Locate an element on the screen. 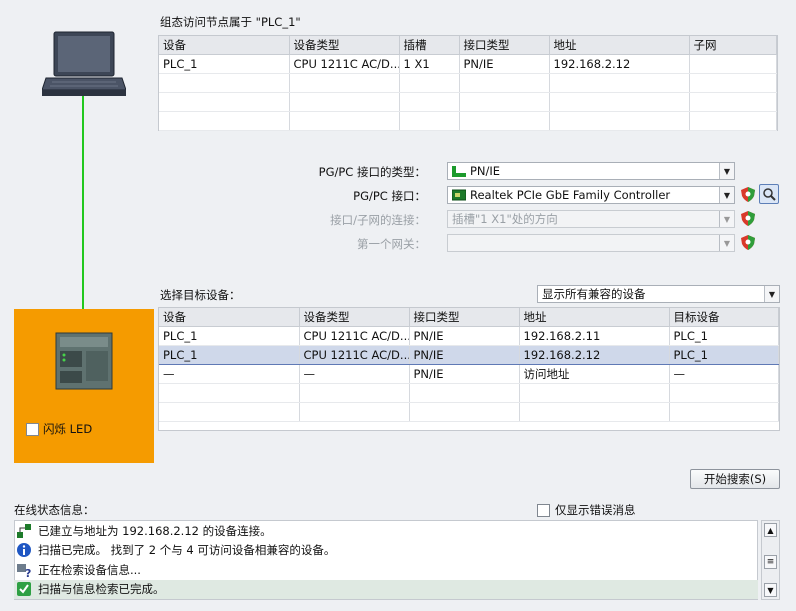 Image resolution: width=796 pixels, height=611 pixels. errors-only-check is located at coordinates (543, 510).